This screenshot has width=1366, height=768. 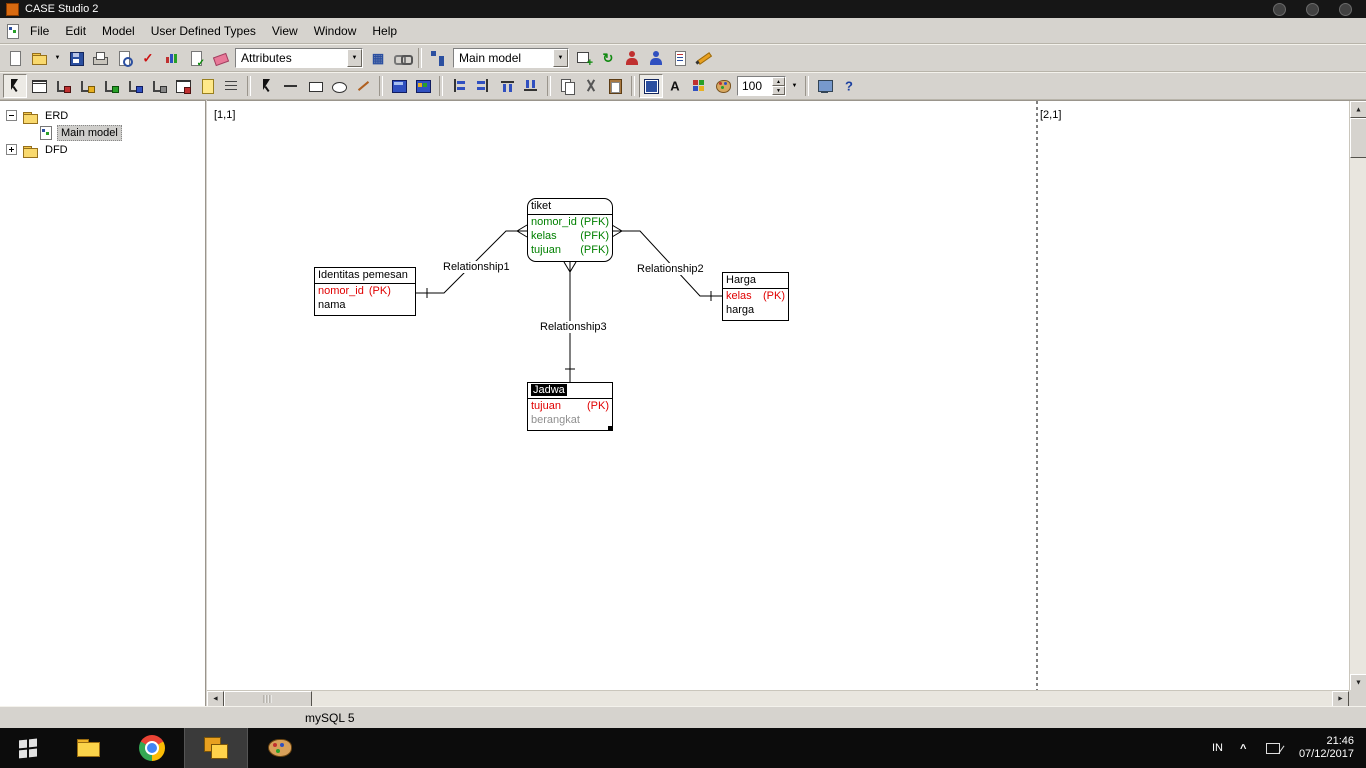 What do you see at coordinates (231, 86) in the screenshot?
I see `line-style-tool-button` at bounding box center [231, 86].